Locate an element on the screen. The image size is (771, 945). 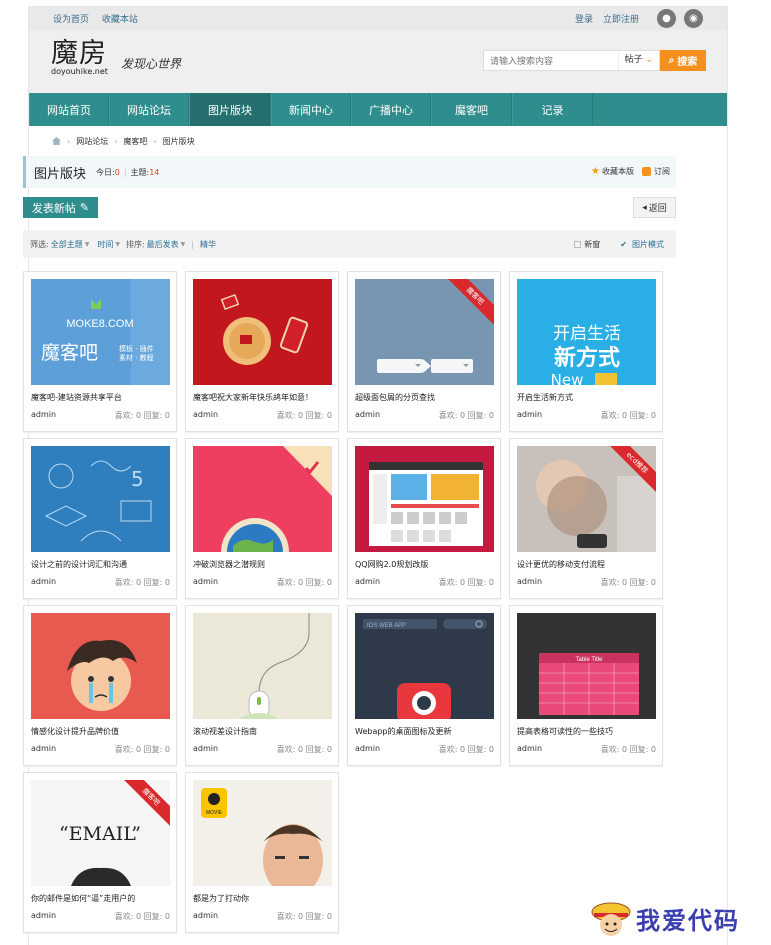
picture-card: 冲破浏览器之潜规则 admin 喜欢: 0 回复: 0 is located at coordinates (262, 518).